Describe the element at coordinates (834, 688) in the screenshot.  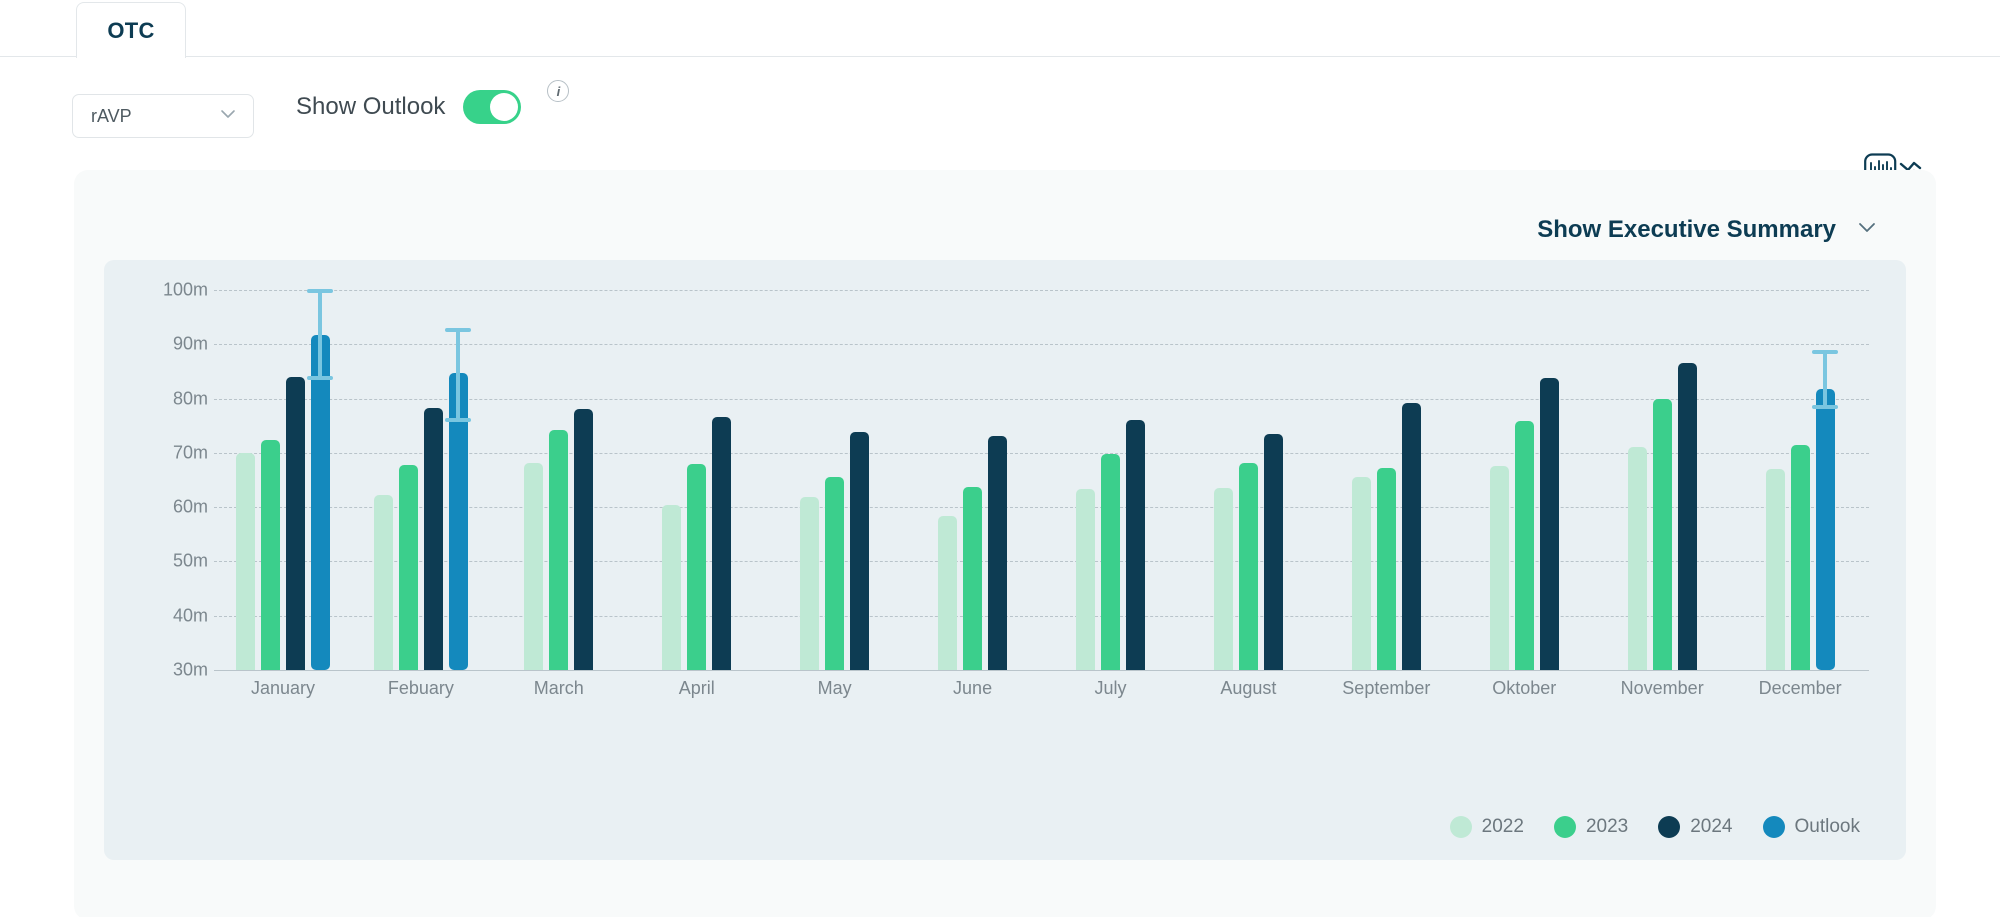
I see `x-axis-tick-label: May` at that location.